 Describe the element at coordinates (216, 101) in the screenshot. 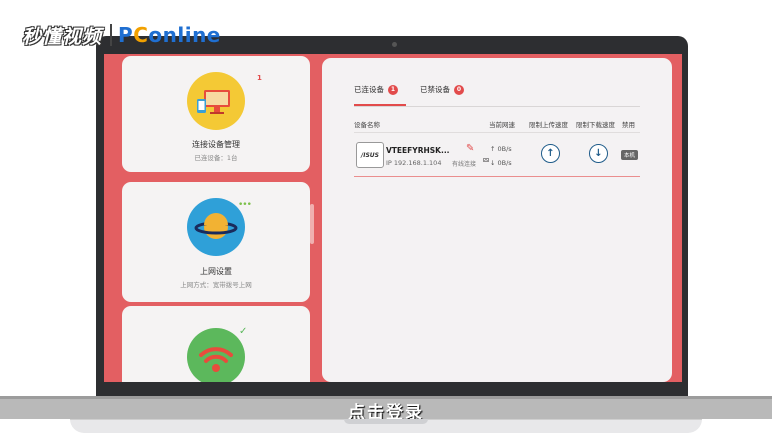

I see `connected-devices-icon` at that location.